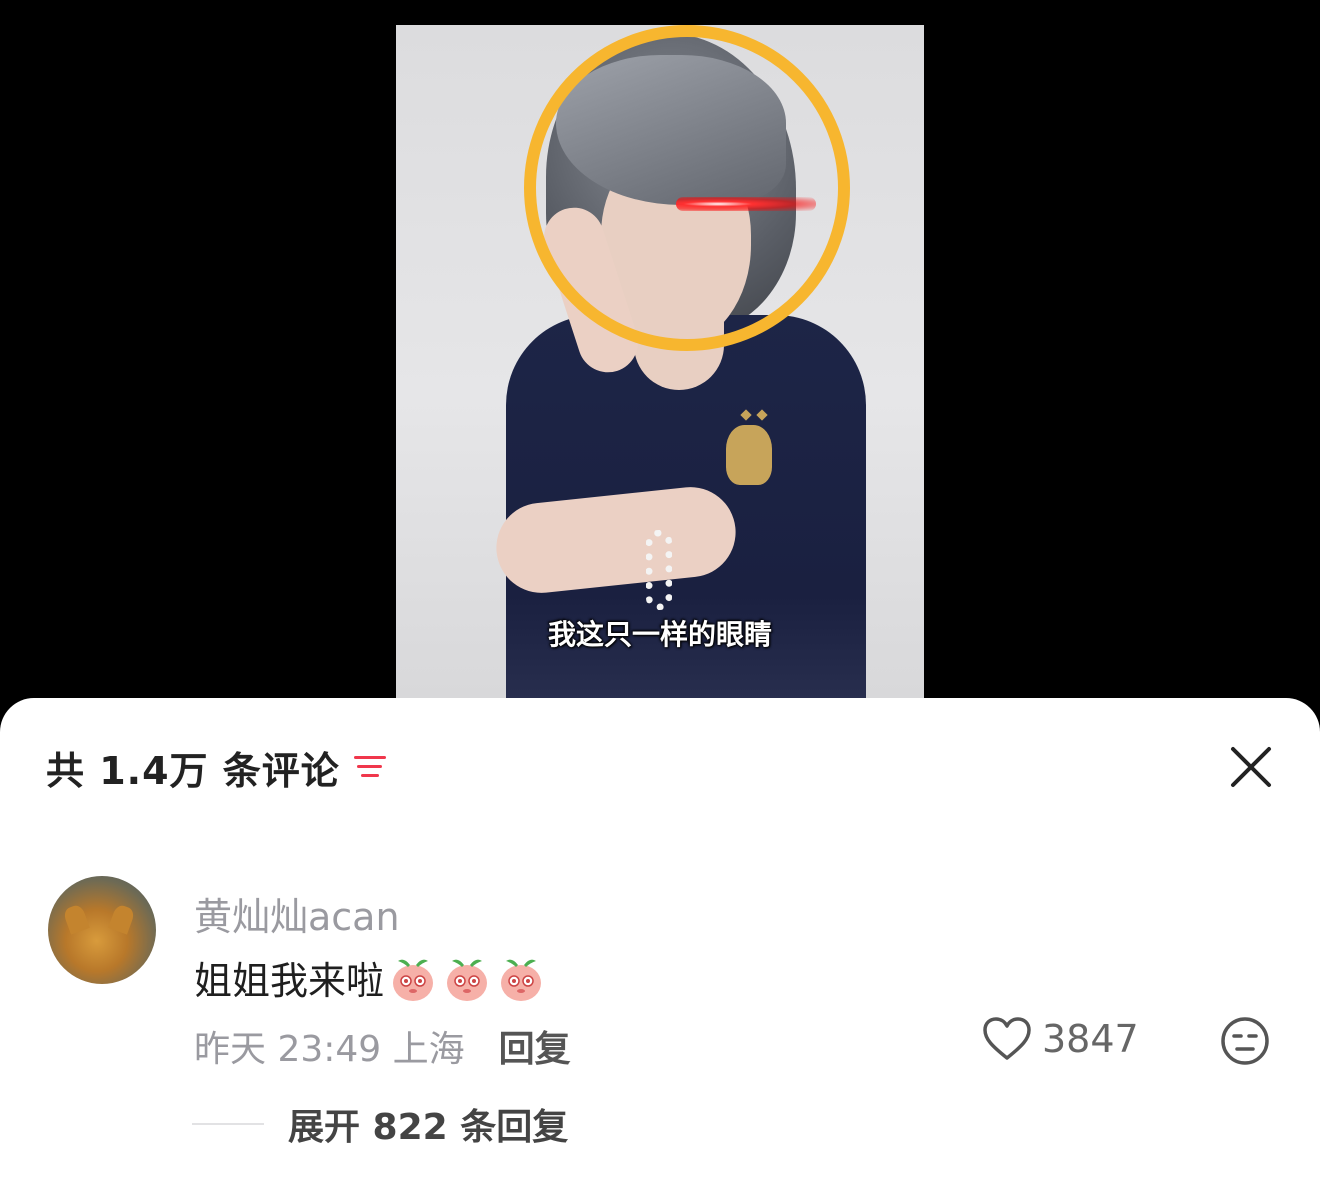  I want to click on bracelet, so click(659, 570).